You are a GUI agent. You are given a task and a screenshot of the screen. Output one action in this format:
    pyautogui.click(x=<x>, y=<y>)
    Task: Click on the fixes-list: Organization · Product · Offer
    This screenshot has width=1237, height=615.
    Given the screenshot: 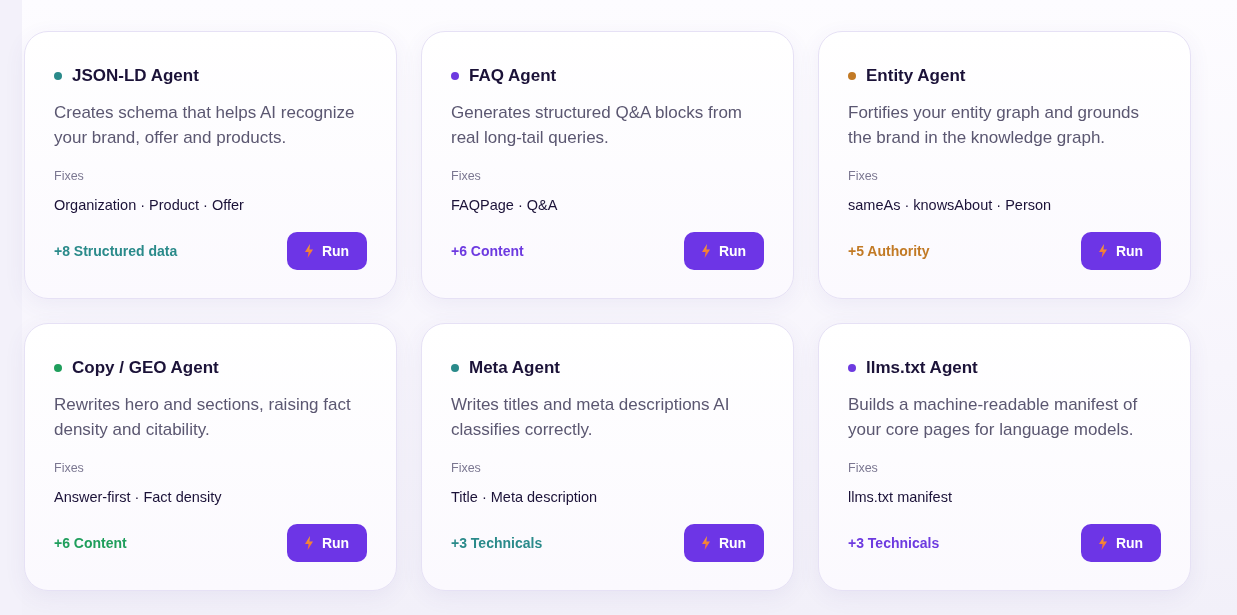 What is the action you would take?
    pyautogui.click(x=210, y=205)
    